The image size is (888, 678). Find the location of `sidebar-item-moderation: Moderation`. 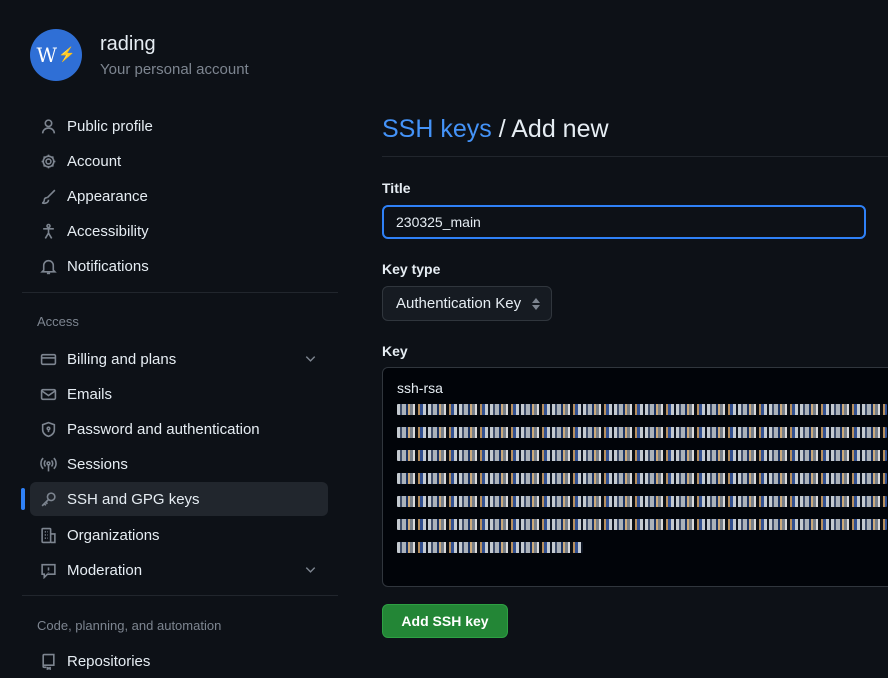

sidebar-item-moderation: Moderation is located at coordinates (179, 570).